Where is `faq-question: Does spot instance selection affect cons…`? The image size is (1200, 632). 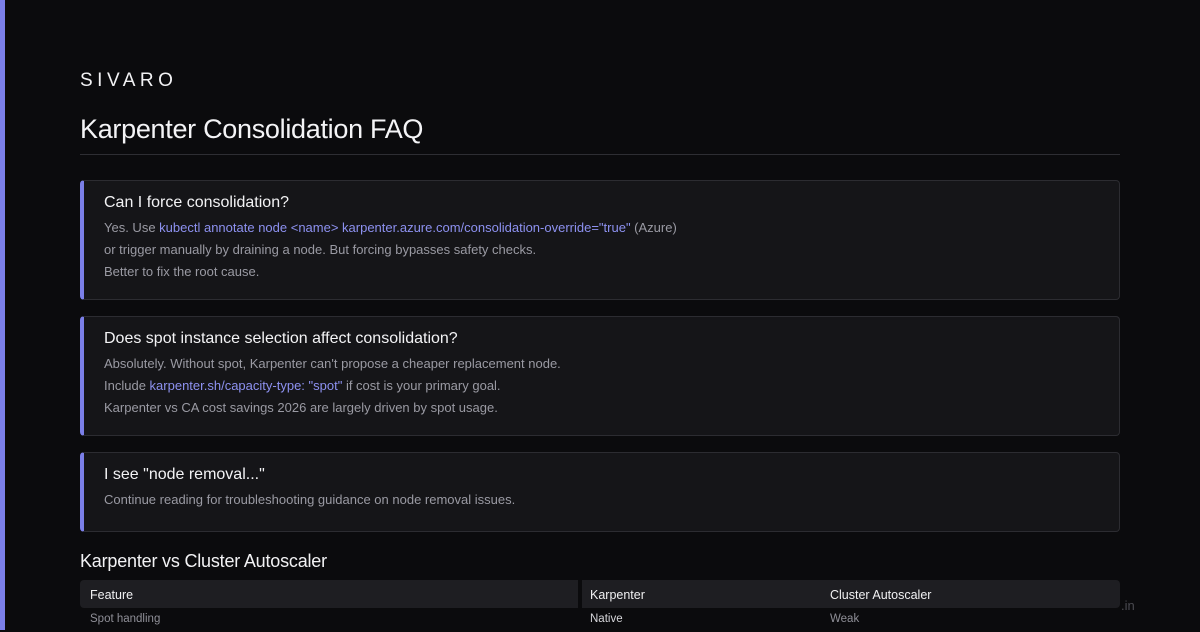
faq-question: Does spot instance selection affect cons… is located at coordinates (281, 338).